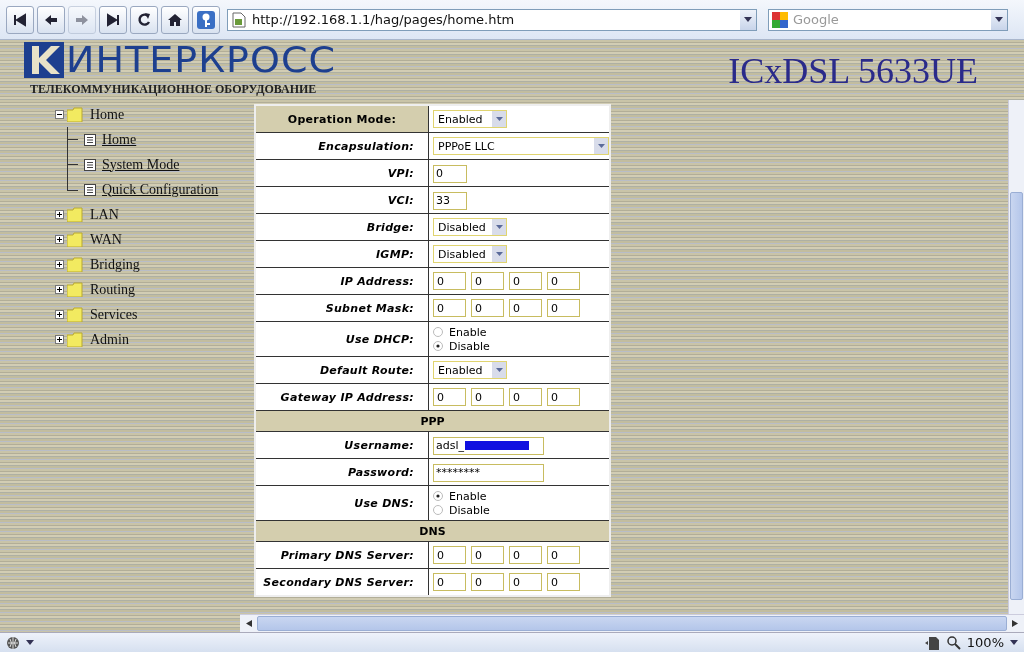 The width and height of the screenshot is (1024, 652). I want to click on tree-item: WAN, so click(106, 239).